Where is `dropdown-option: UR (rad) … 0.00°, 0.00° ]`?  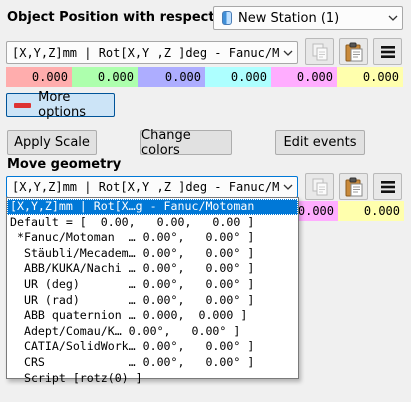
dropdown-option: UR (rad) … 0.00°, 0.00° ] is located at coordinates (152, 301).